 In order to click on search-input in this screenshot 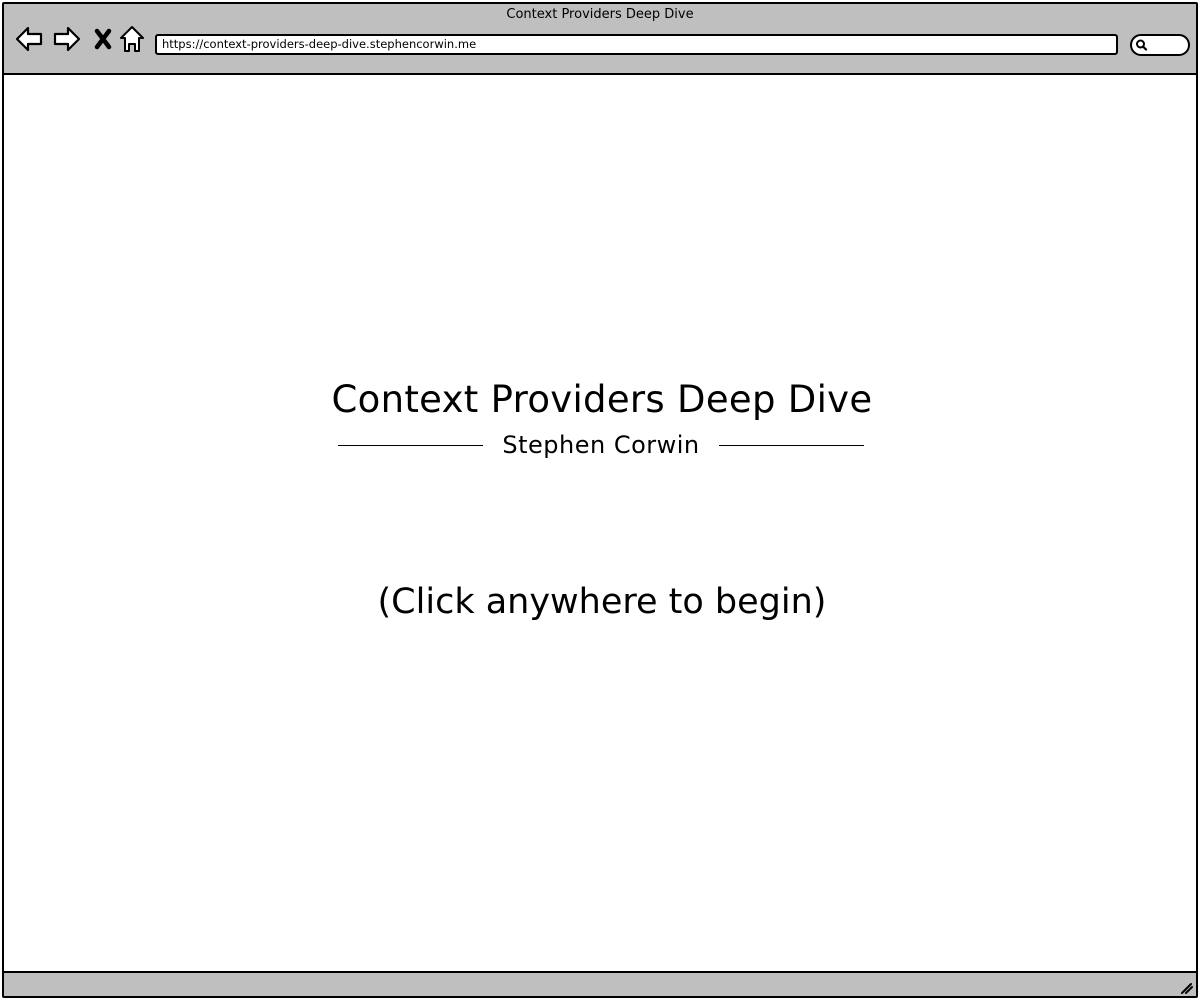, I will do `click(1160, 45)`.